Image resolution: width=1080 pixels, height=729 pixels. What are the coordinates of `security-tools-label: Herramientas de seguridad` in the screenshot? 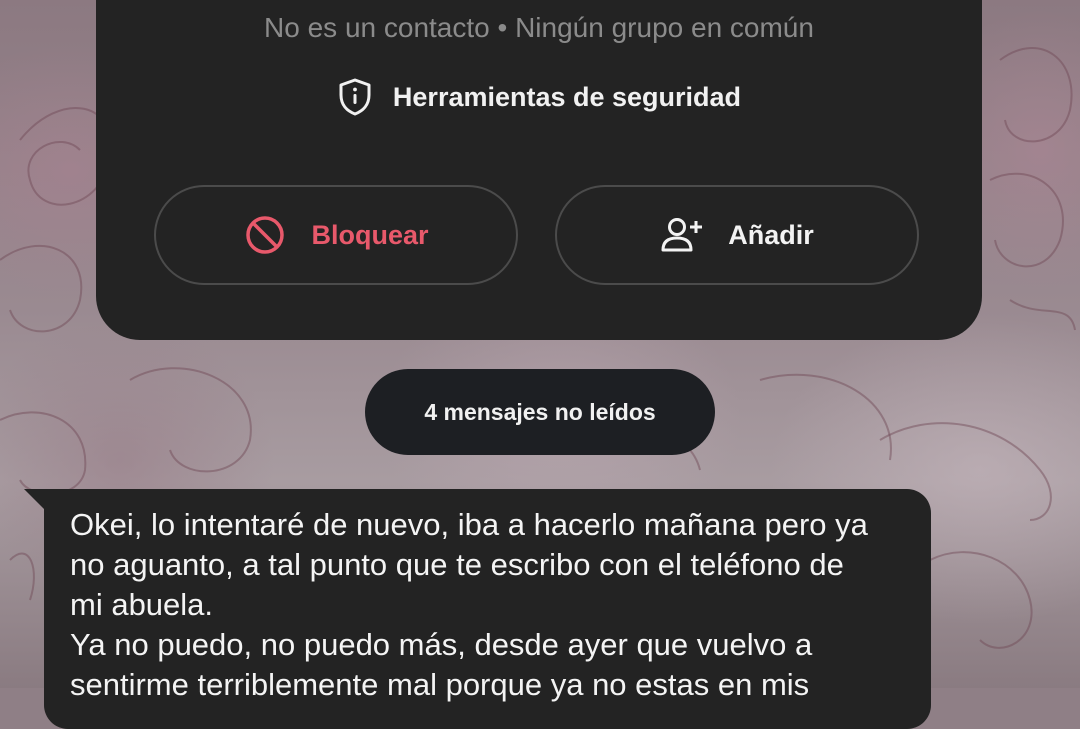 It's located at (567, 96).